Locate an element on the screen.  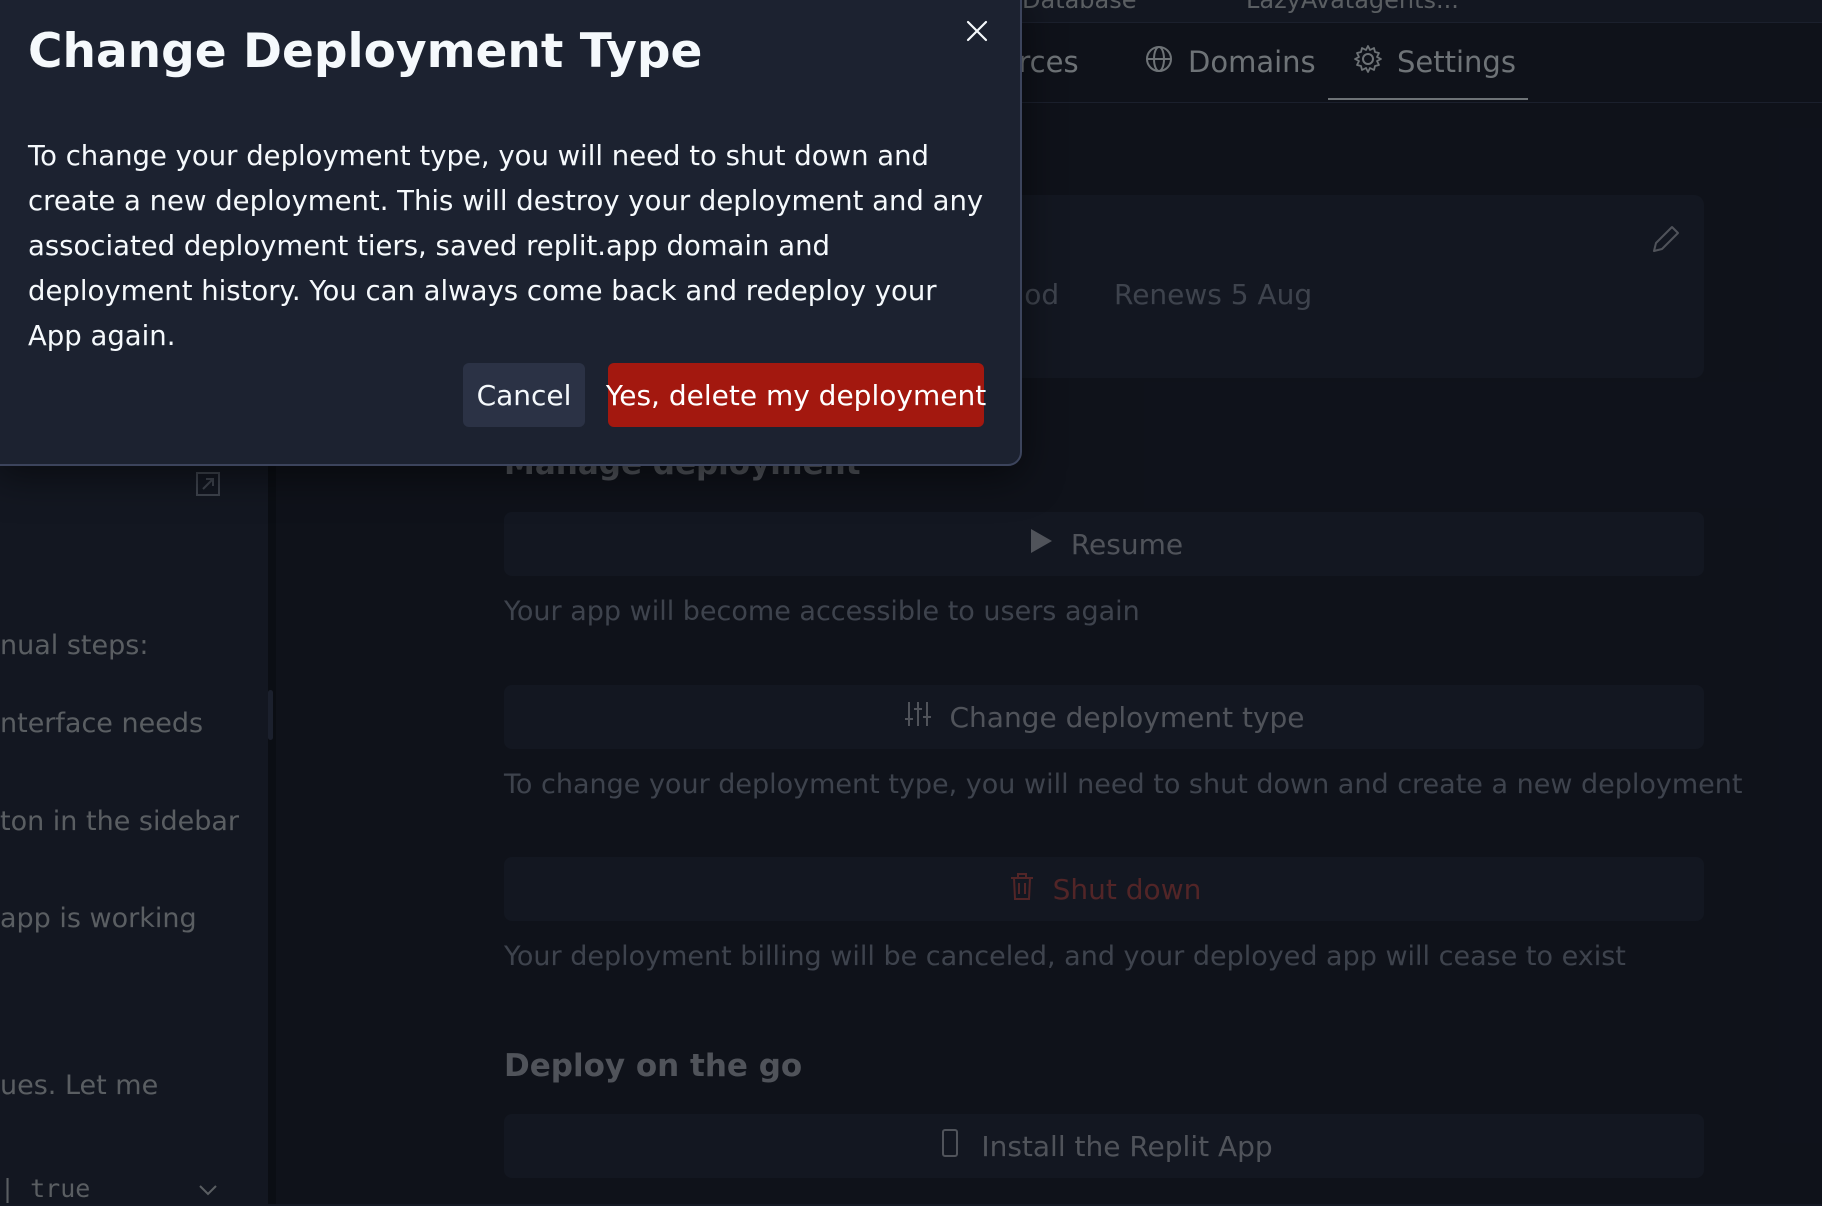
close-button is located at coordinates (977, 33).